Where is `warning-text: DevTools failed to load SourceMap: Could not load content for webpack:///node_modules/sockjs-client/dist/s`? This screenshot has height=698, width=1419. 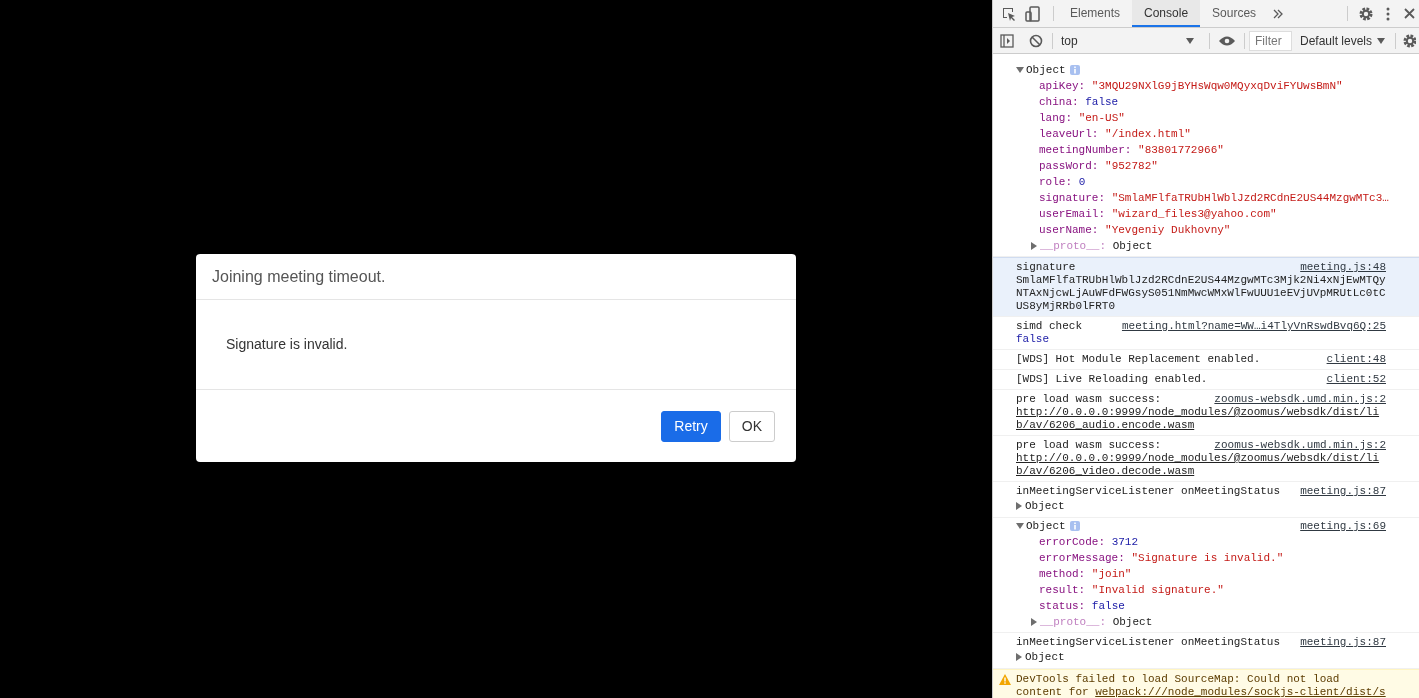 warning-text: DevTools failed to load SourceMap: Could not load content for webpack:///node_modules/sockjs-client/dist/s is located at coordinates (1201, 685).